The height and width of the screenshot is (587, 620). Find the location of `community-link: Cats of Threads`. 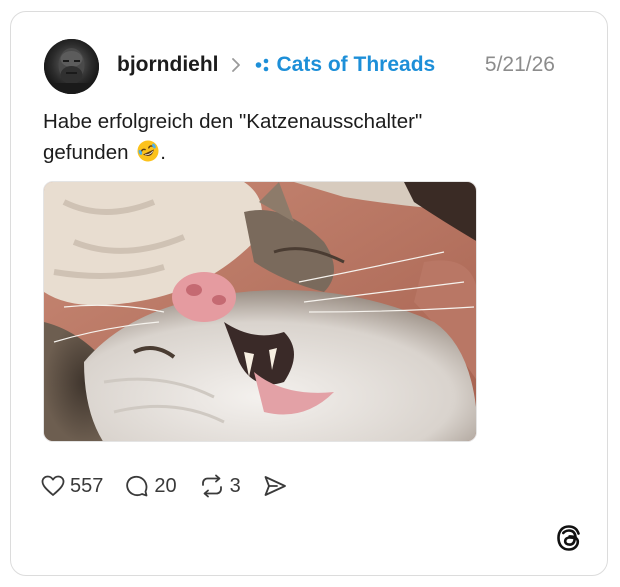

community-link: Cats of Threads is located at coordinates (345, 65).